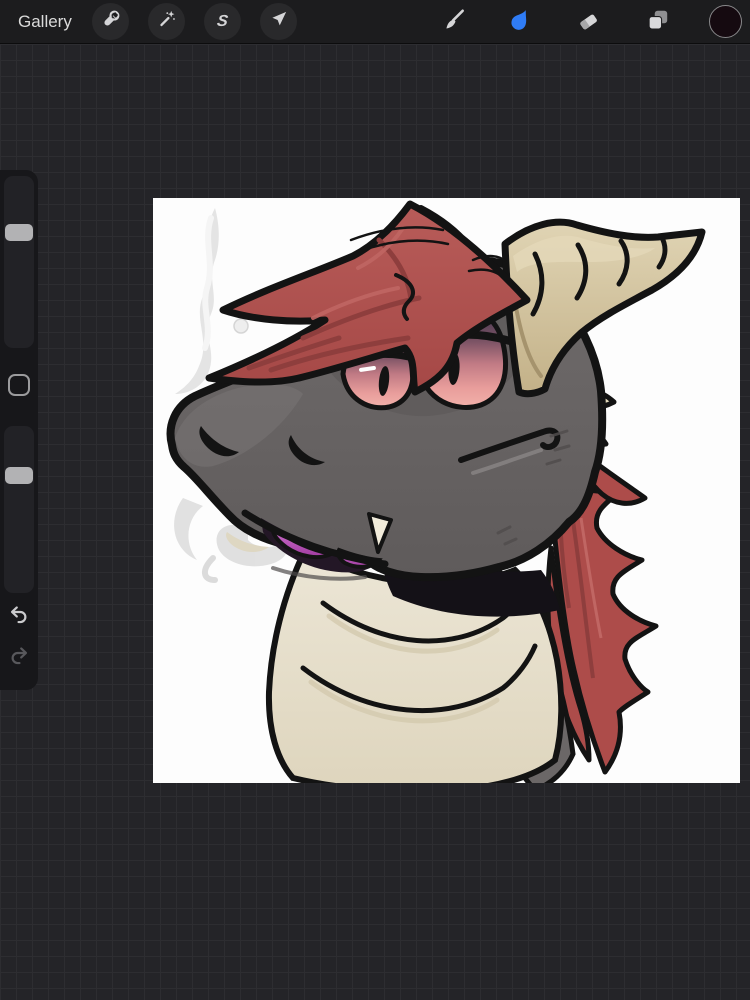  I want to click on brush-size-slider, so click(19, 262).